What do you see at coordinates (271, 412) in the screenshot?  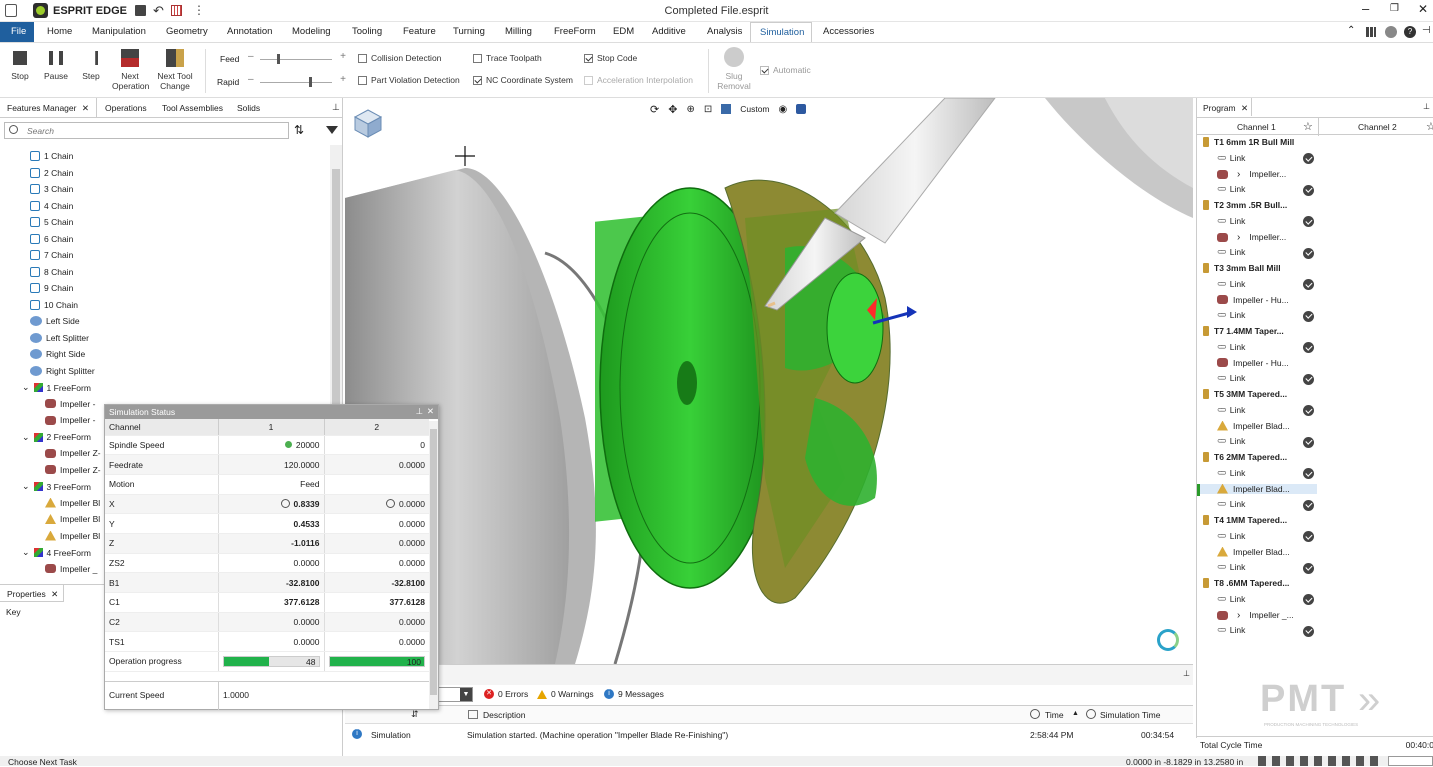 I see `simulation-status-header: Simulation Status ⊥ ✕` at bounding box center [271, 412].